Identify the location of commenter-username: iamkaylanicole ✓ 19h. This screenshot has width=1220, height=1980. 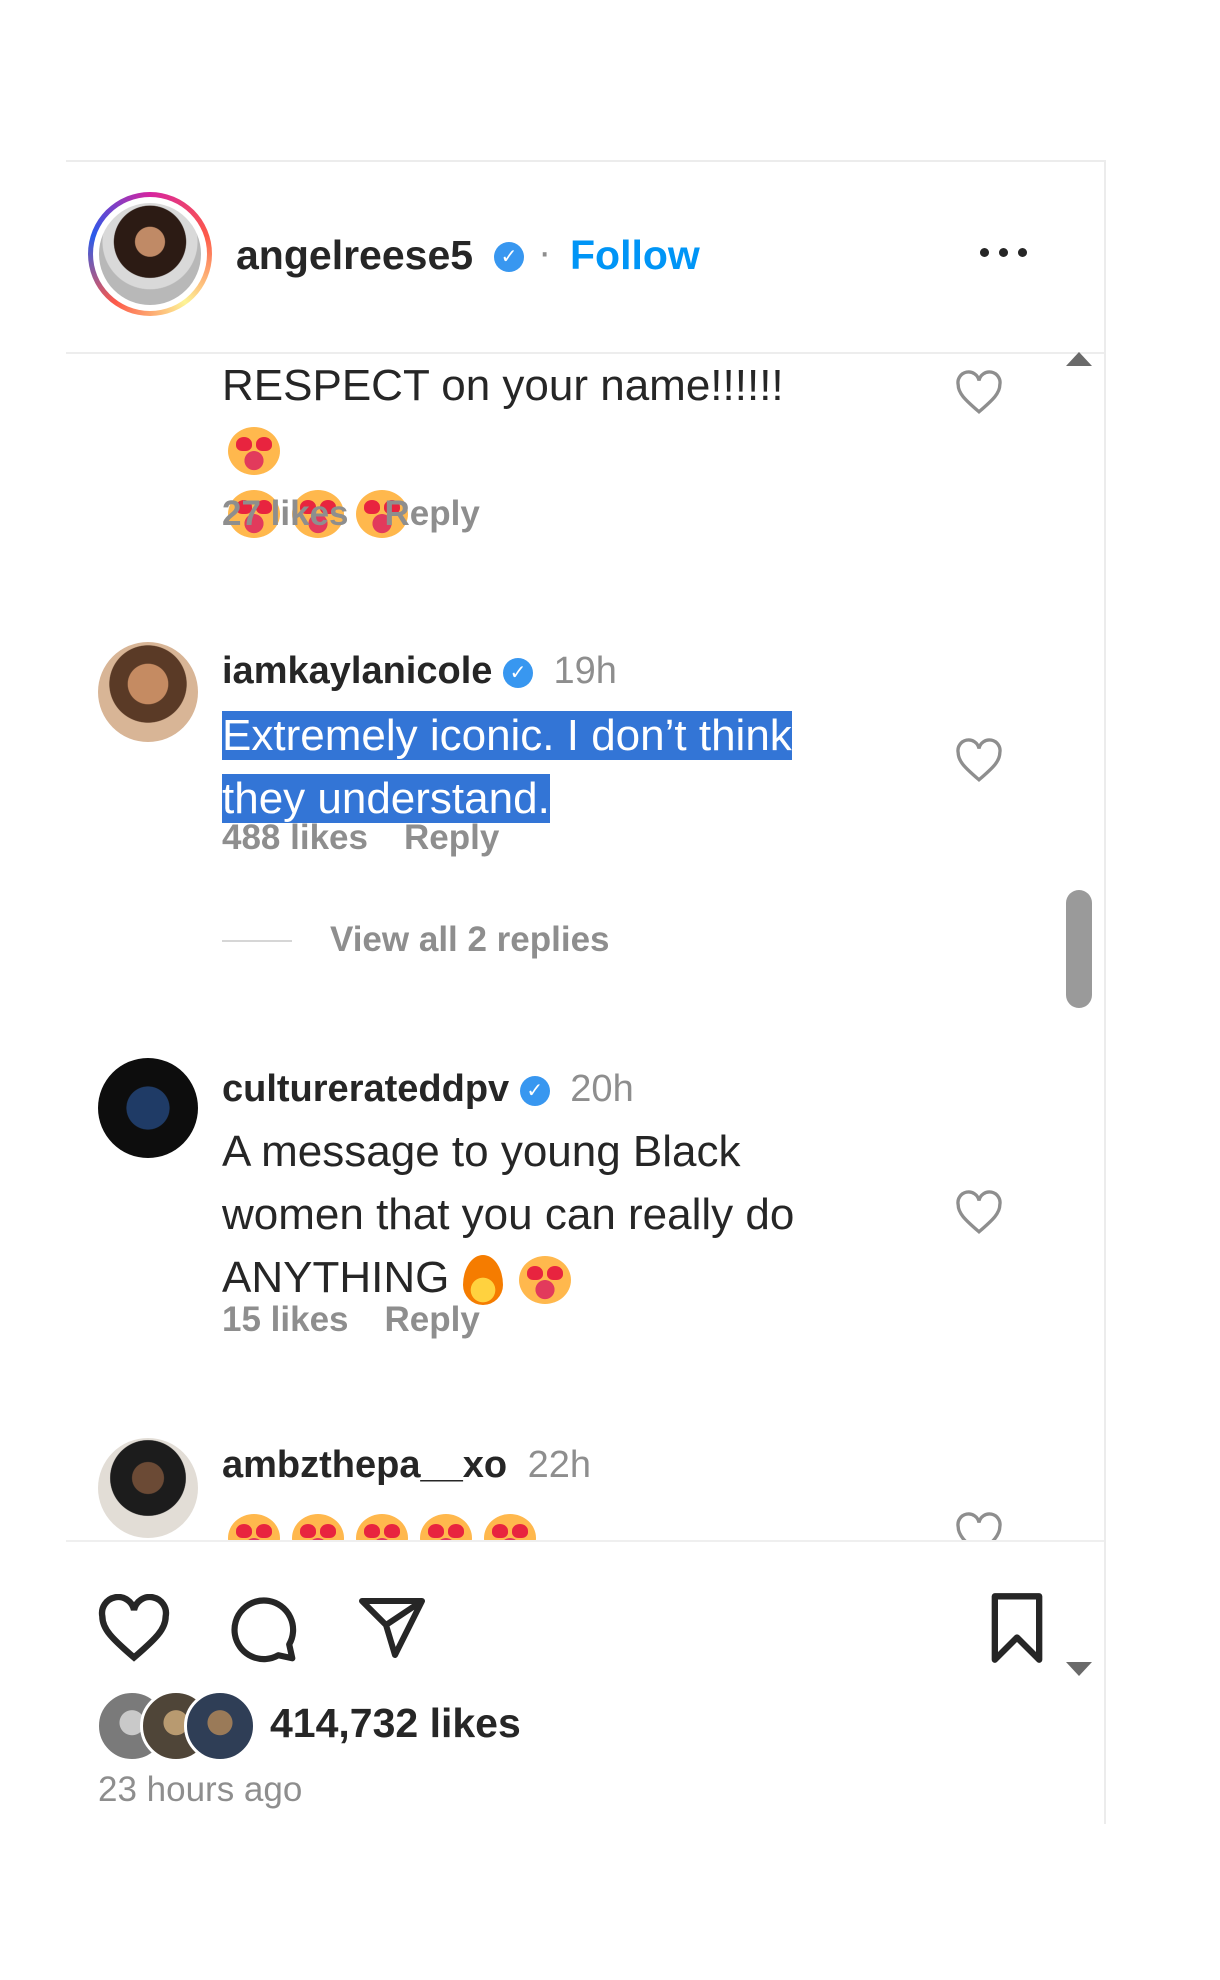
(419, 671).